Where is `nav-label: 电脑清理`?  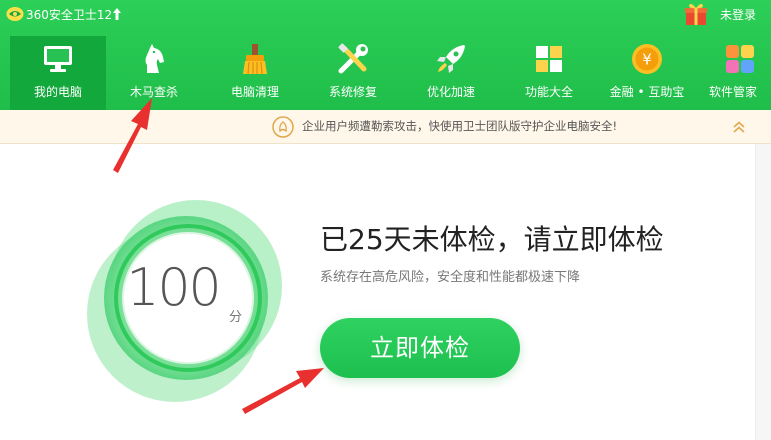 nav-label: 电脑清理 is located at coordinates (254, 92).